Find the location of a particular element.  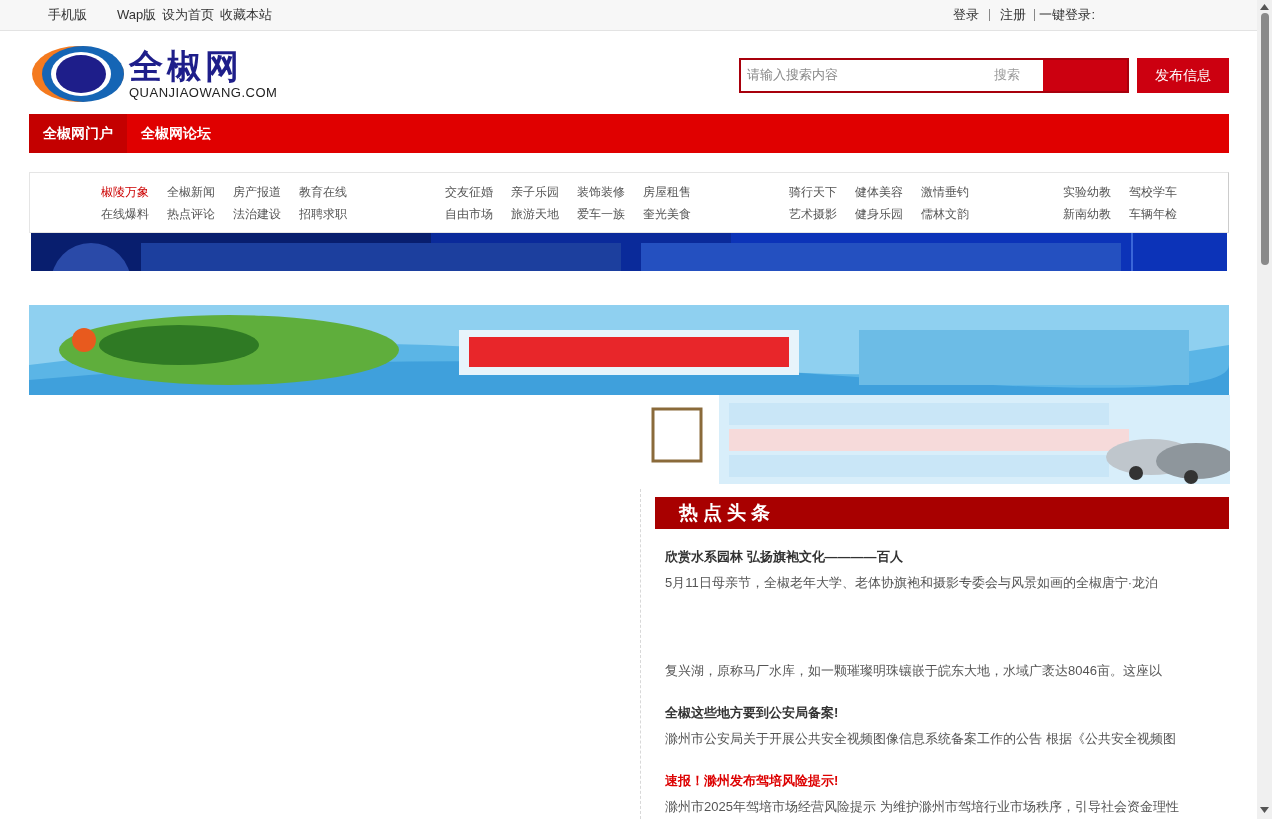

category-link: 法治建设 is located at coordinates (266, 213).